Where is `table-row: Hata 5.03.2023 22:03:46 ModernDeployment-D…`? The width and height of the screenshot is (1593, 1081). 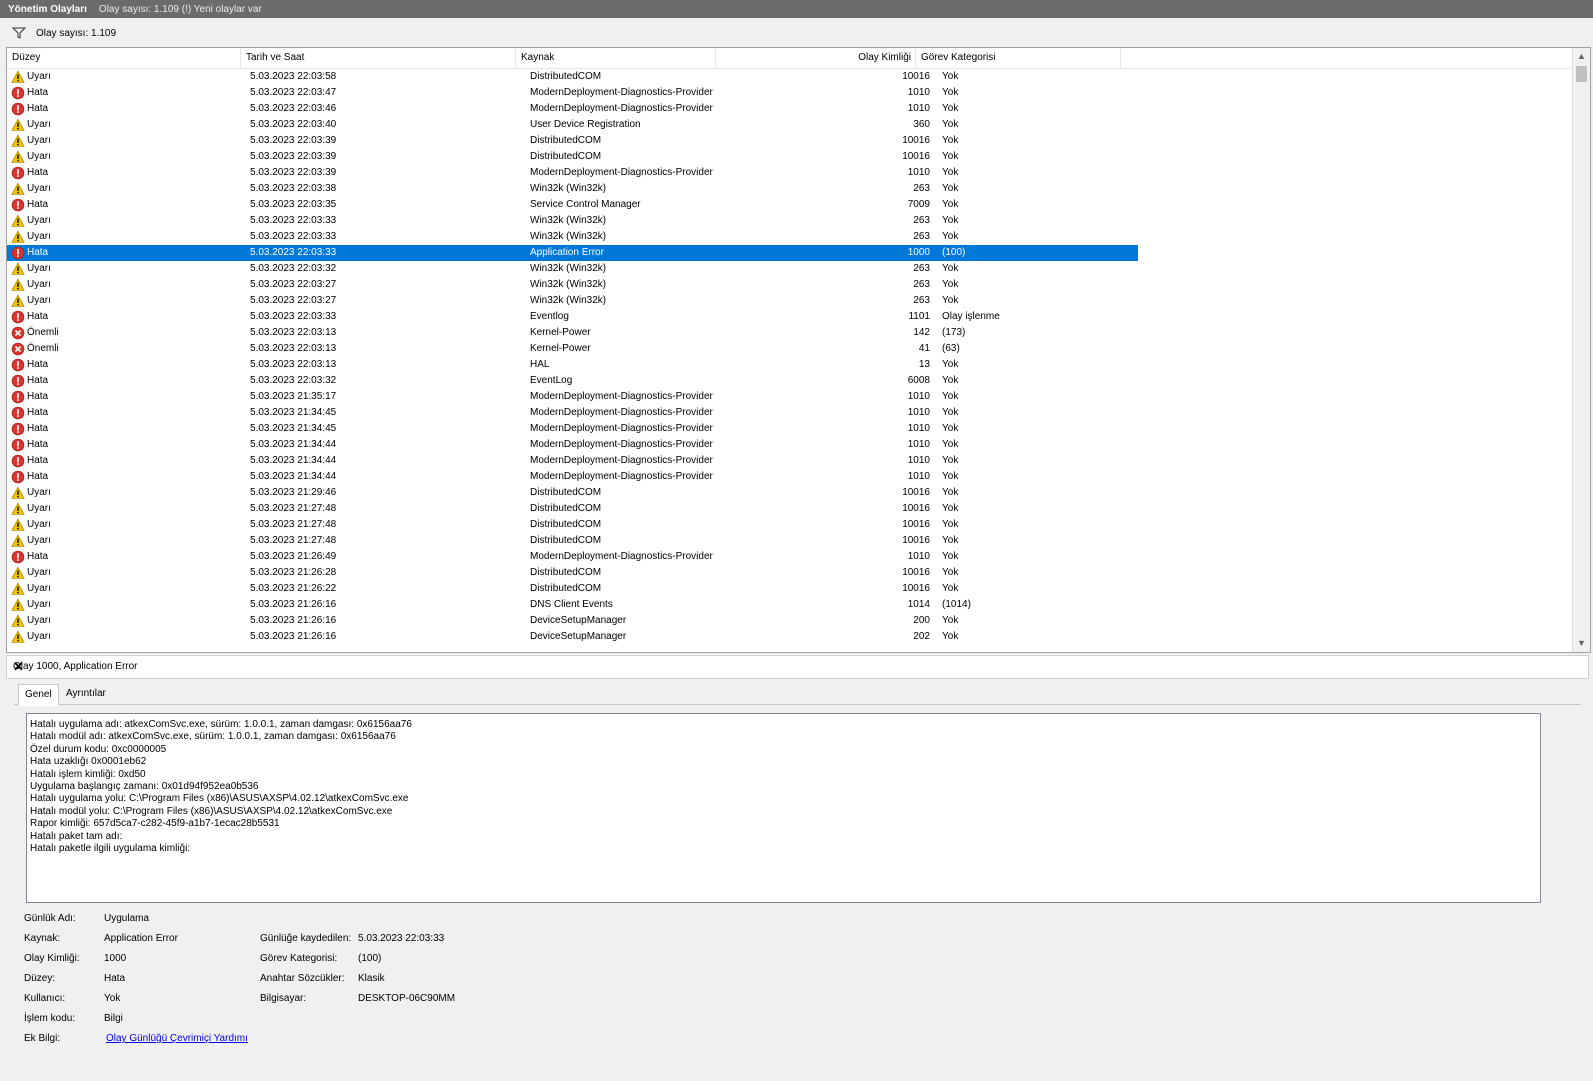
table-row: Hata 5.03.2023 22:03:46 ModernDeployment-D… is located at coordinates (789, 109).